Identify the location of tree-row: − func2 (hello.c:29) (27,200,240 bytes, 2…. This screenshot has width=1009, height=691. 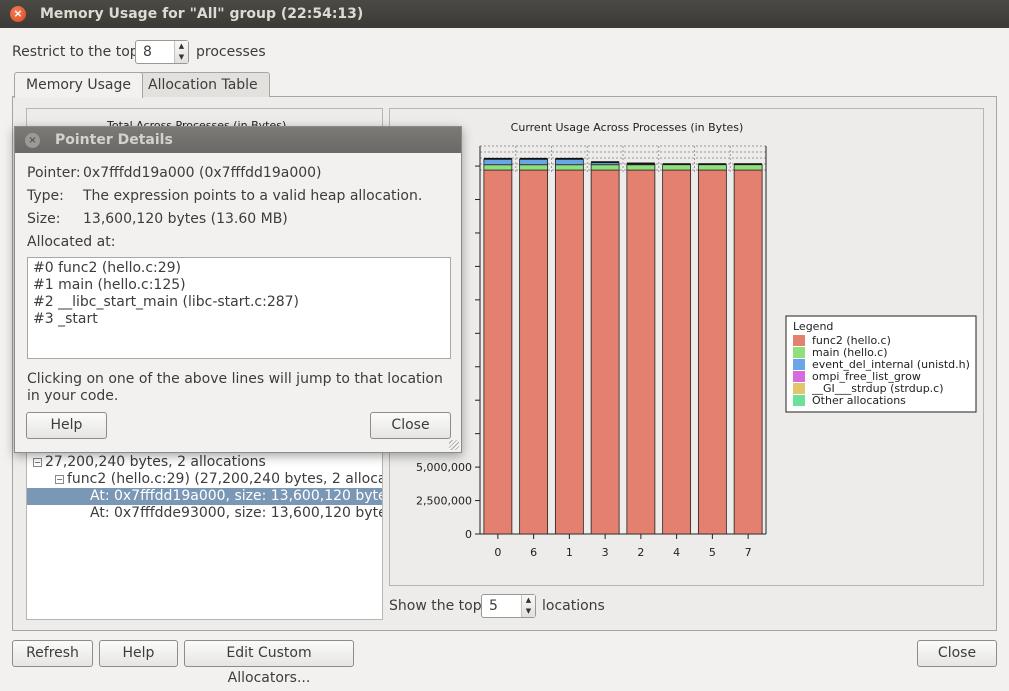
(204, 479).